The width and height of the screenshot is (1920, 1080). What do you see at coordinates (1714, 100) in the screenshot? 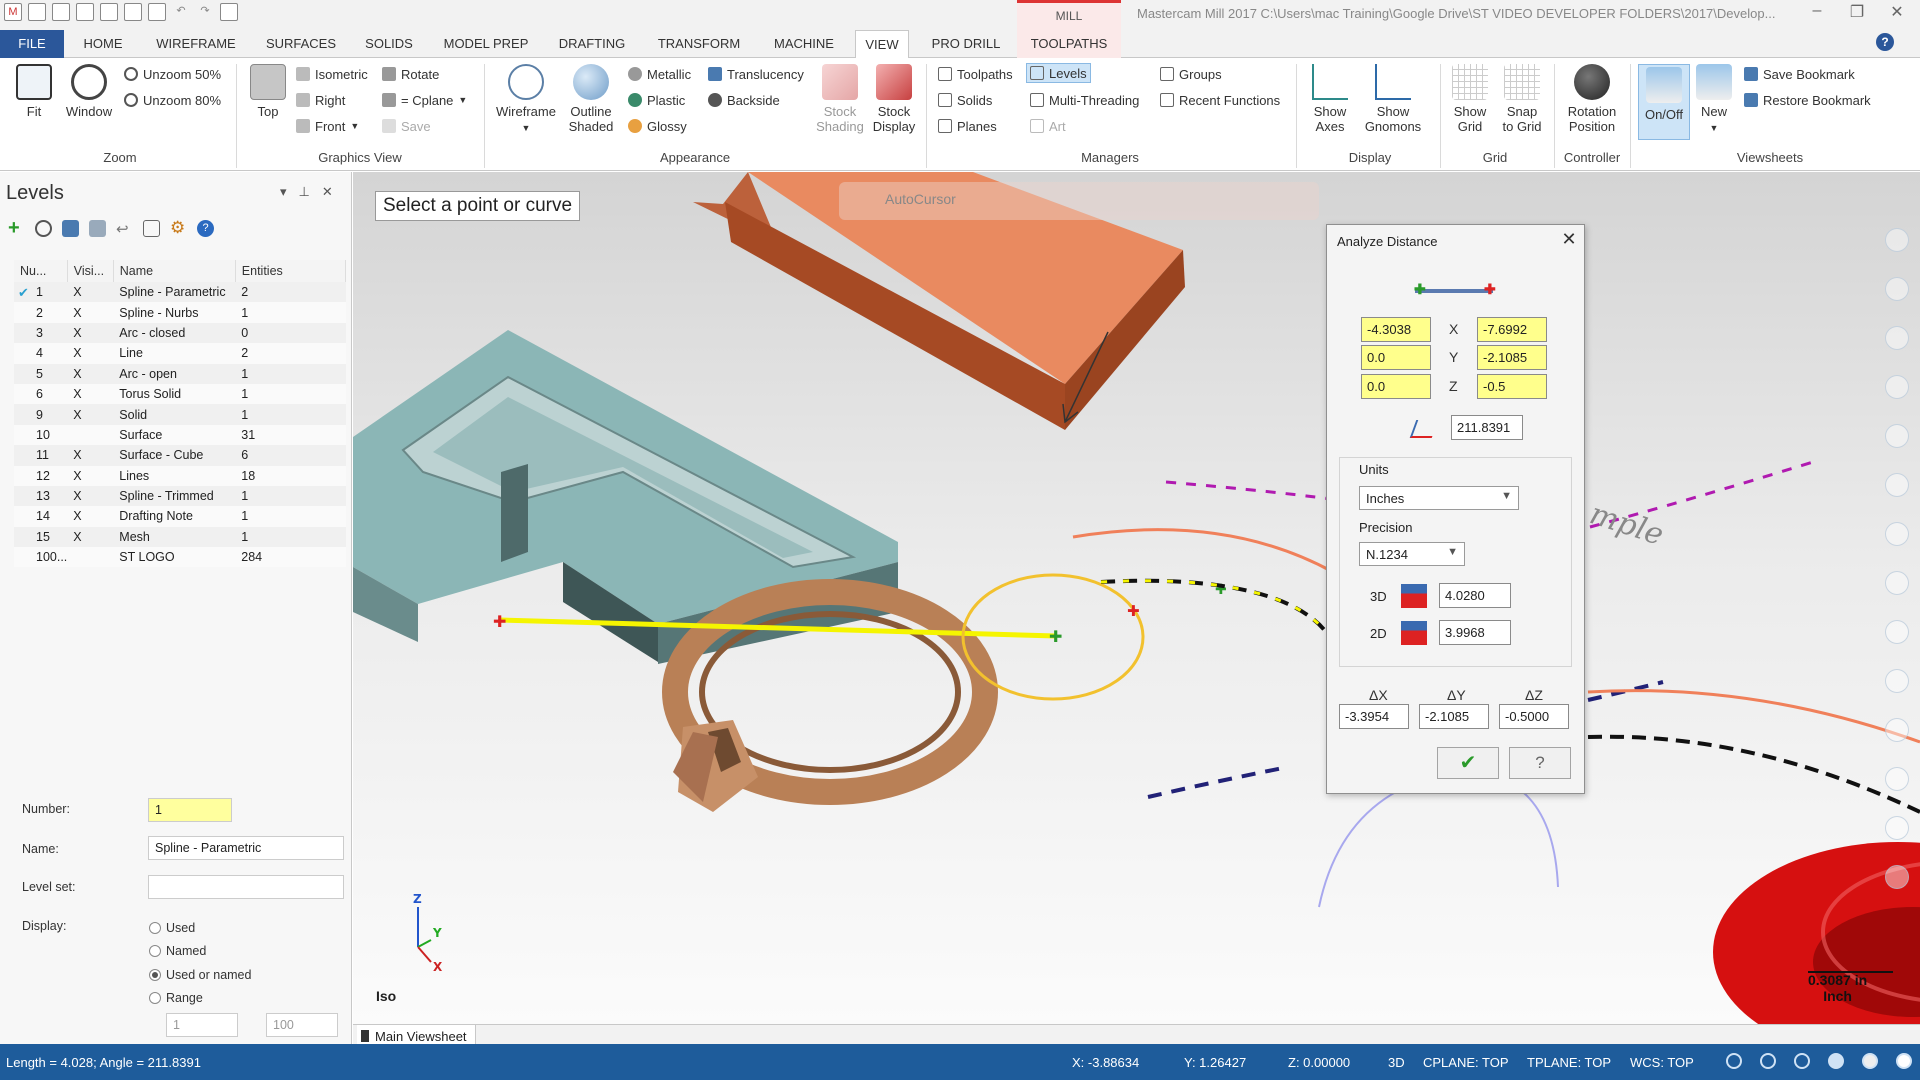
I see `new-viewsheet-button: New ▼` at bounding box center [1714, 100].